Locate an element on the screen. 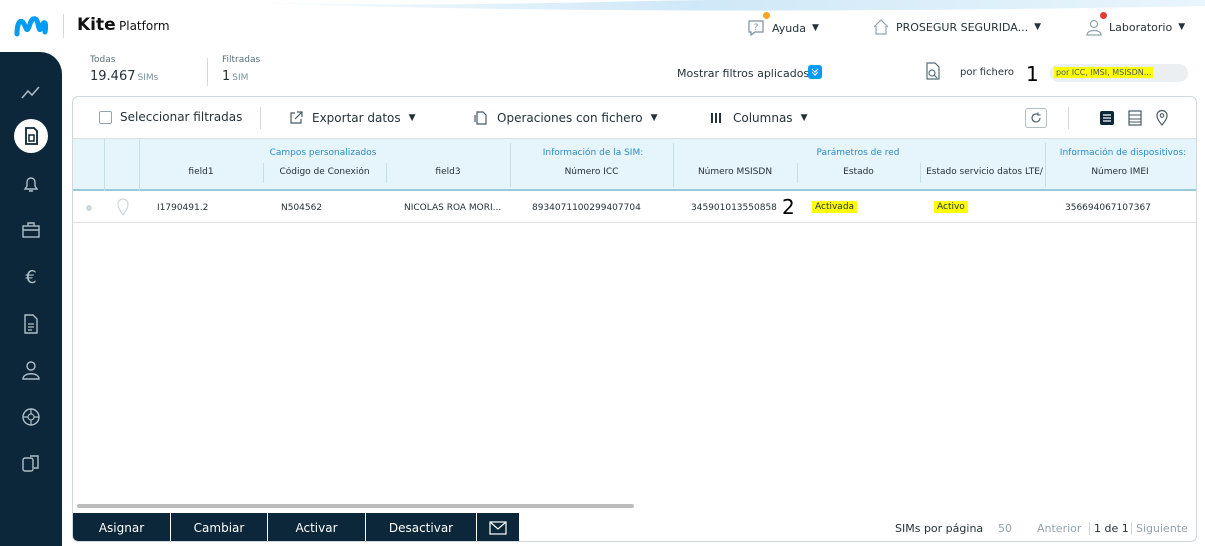 This screenshot has width=1205, height=546. document-icon is located at coordinates (31, 324).